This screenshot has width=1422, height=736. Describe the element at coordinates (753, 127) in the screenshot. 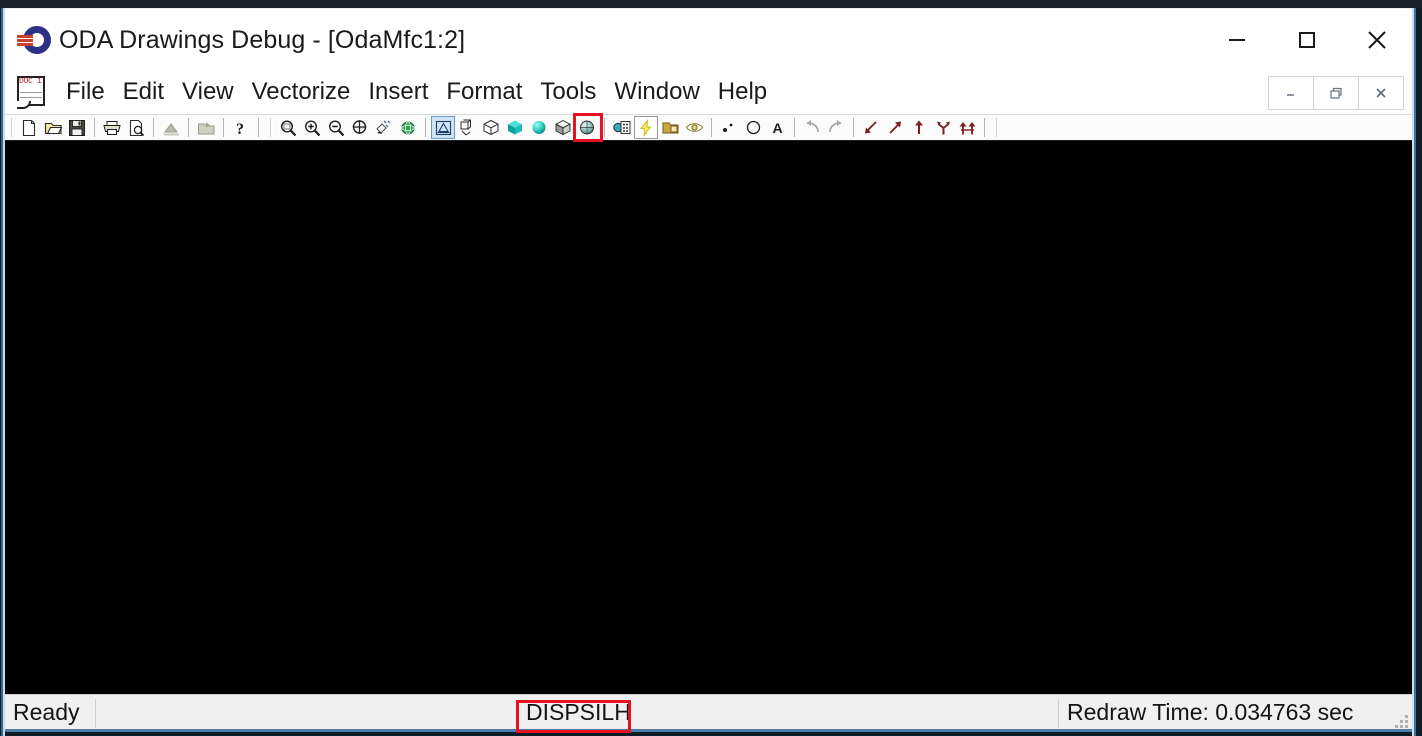

I see `circle-button` at that location.